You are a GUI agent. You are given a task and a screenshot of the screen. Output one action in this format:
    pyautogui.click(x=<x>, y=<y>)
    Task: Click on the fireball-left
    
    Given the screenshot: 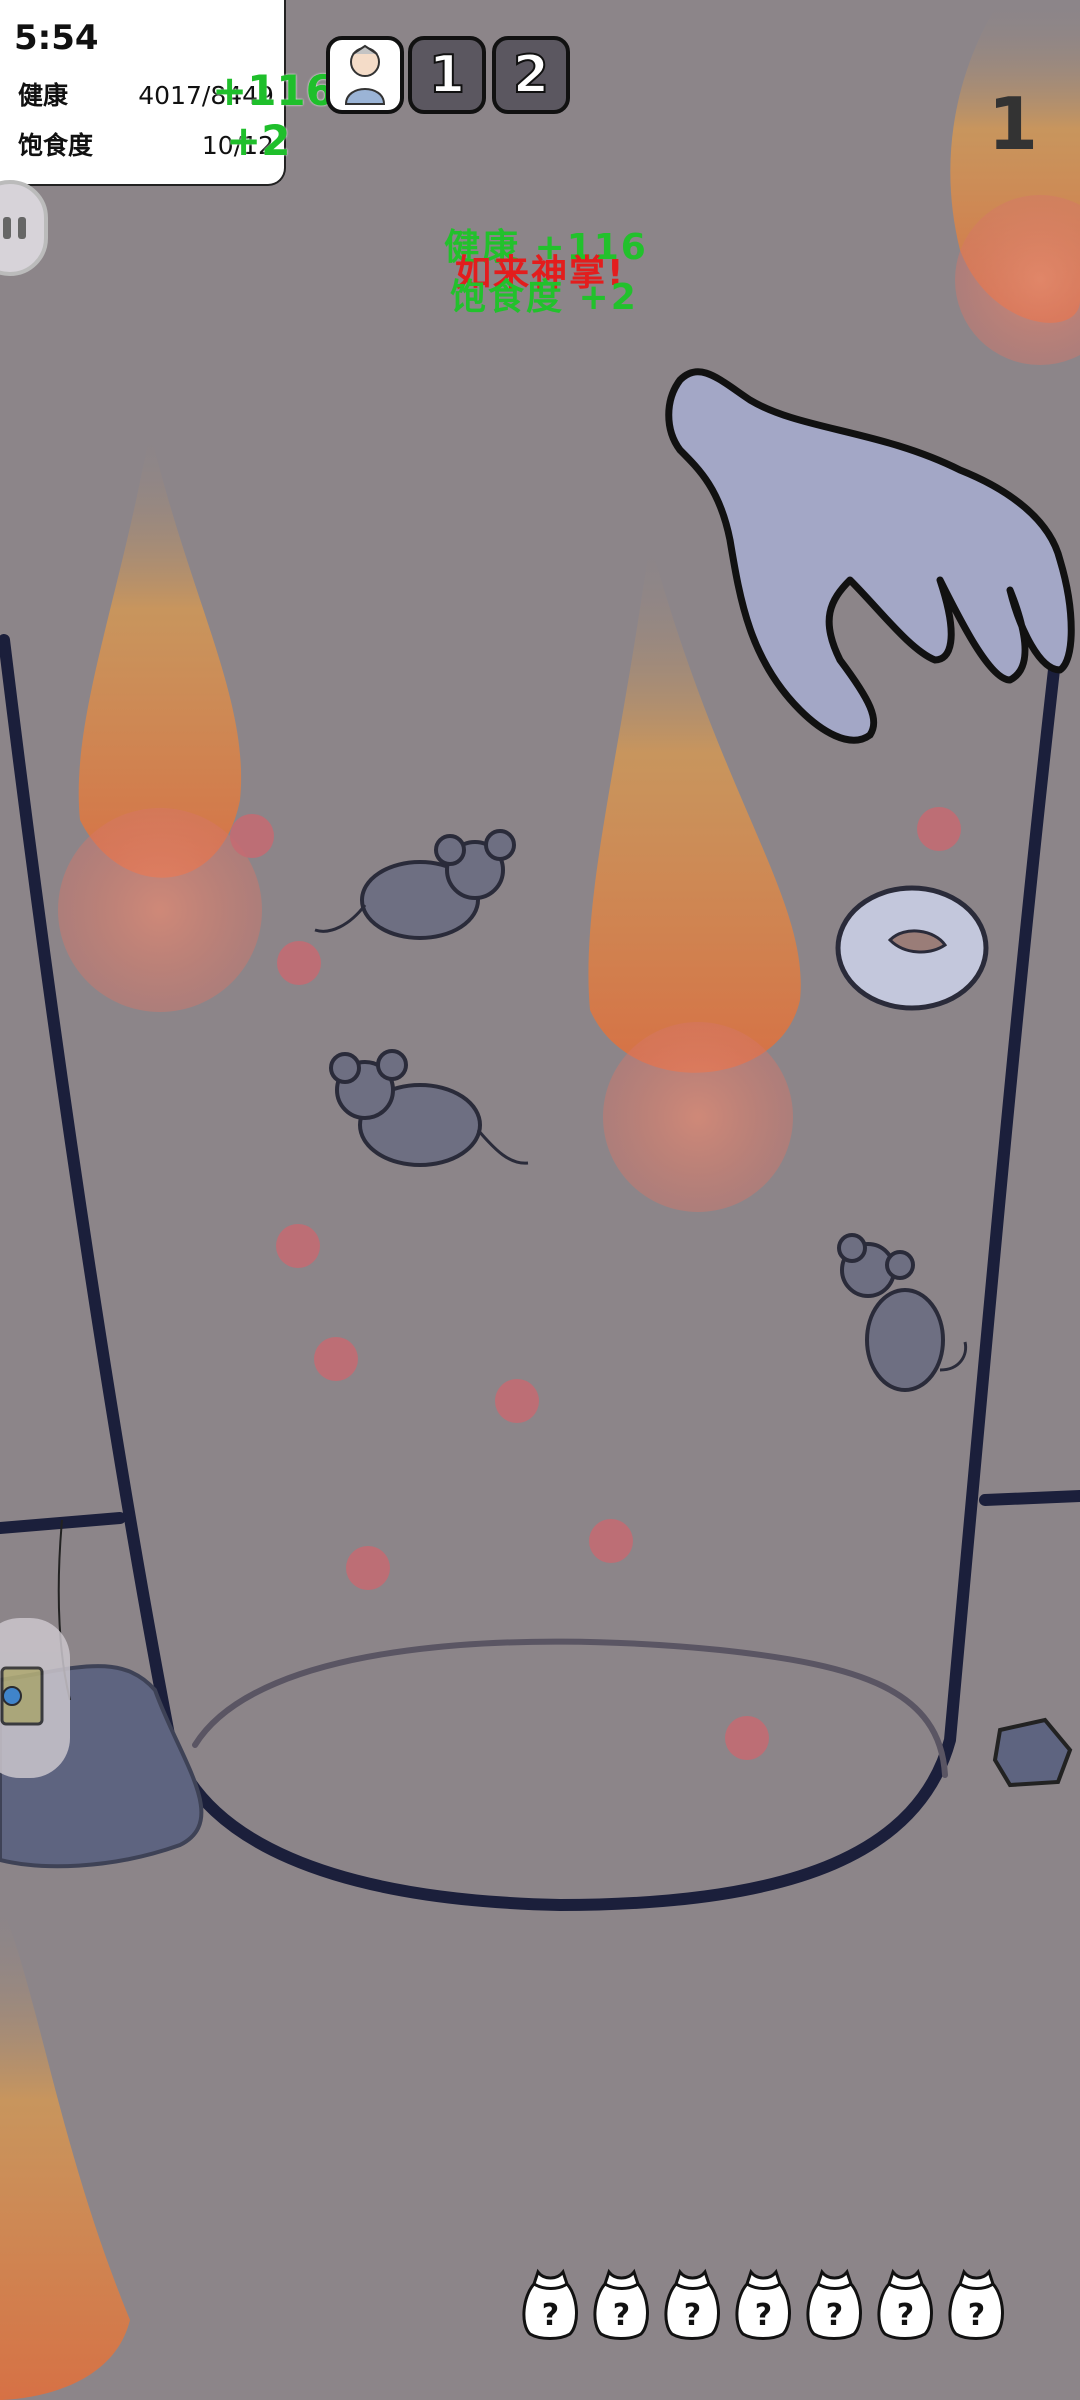 What is the action you would take?
    pyautogui.click(x=160, y=721)
    